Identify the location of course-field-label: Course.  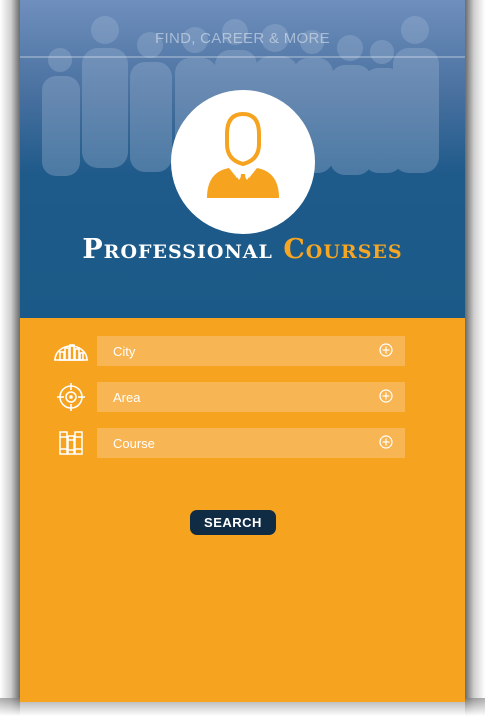
(134, 443).